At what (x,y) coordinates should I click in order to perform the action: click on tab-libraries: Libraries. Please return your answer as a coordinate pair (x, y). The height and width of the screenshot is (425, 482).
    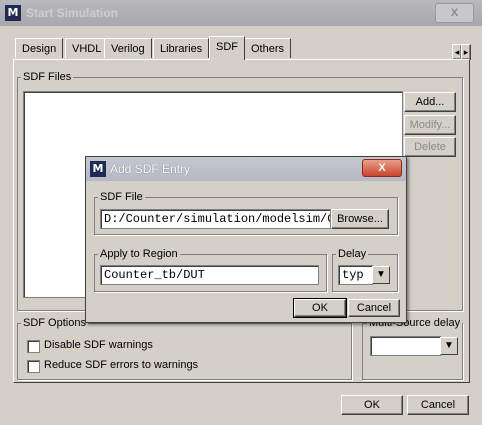
    Looking at the image, I should click on (181, 48).